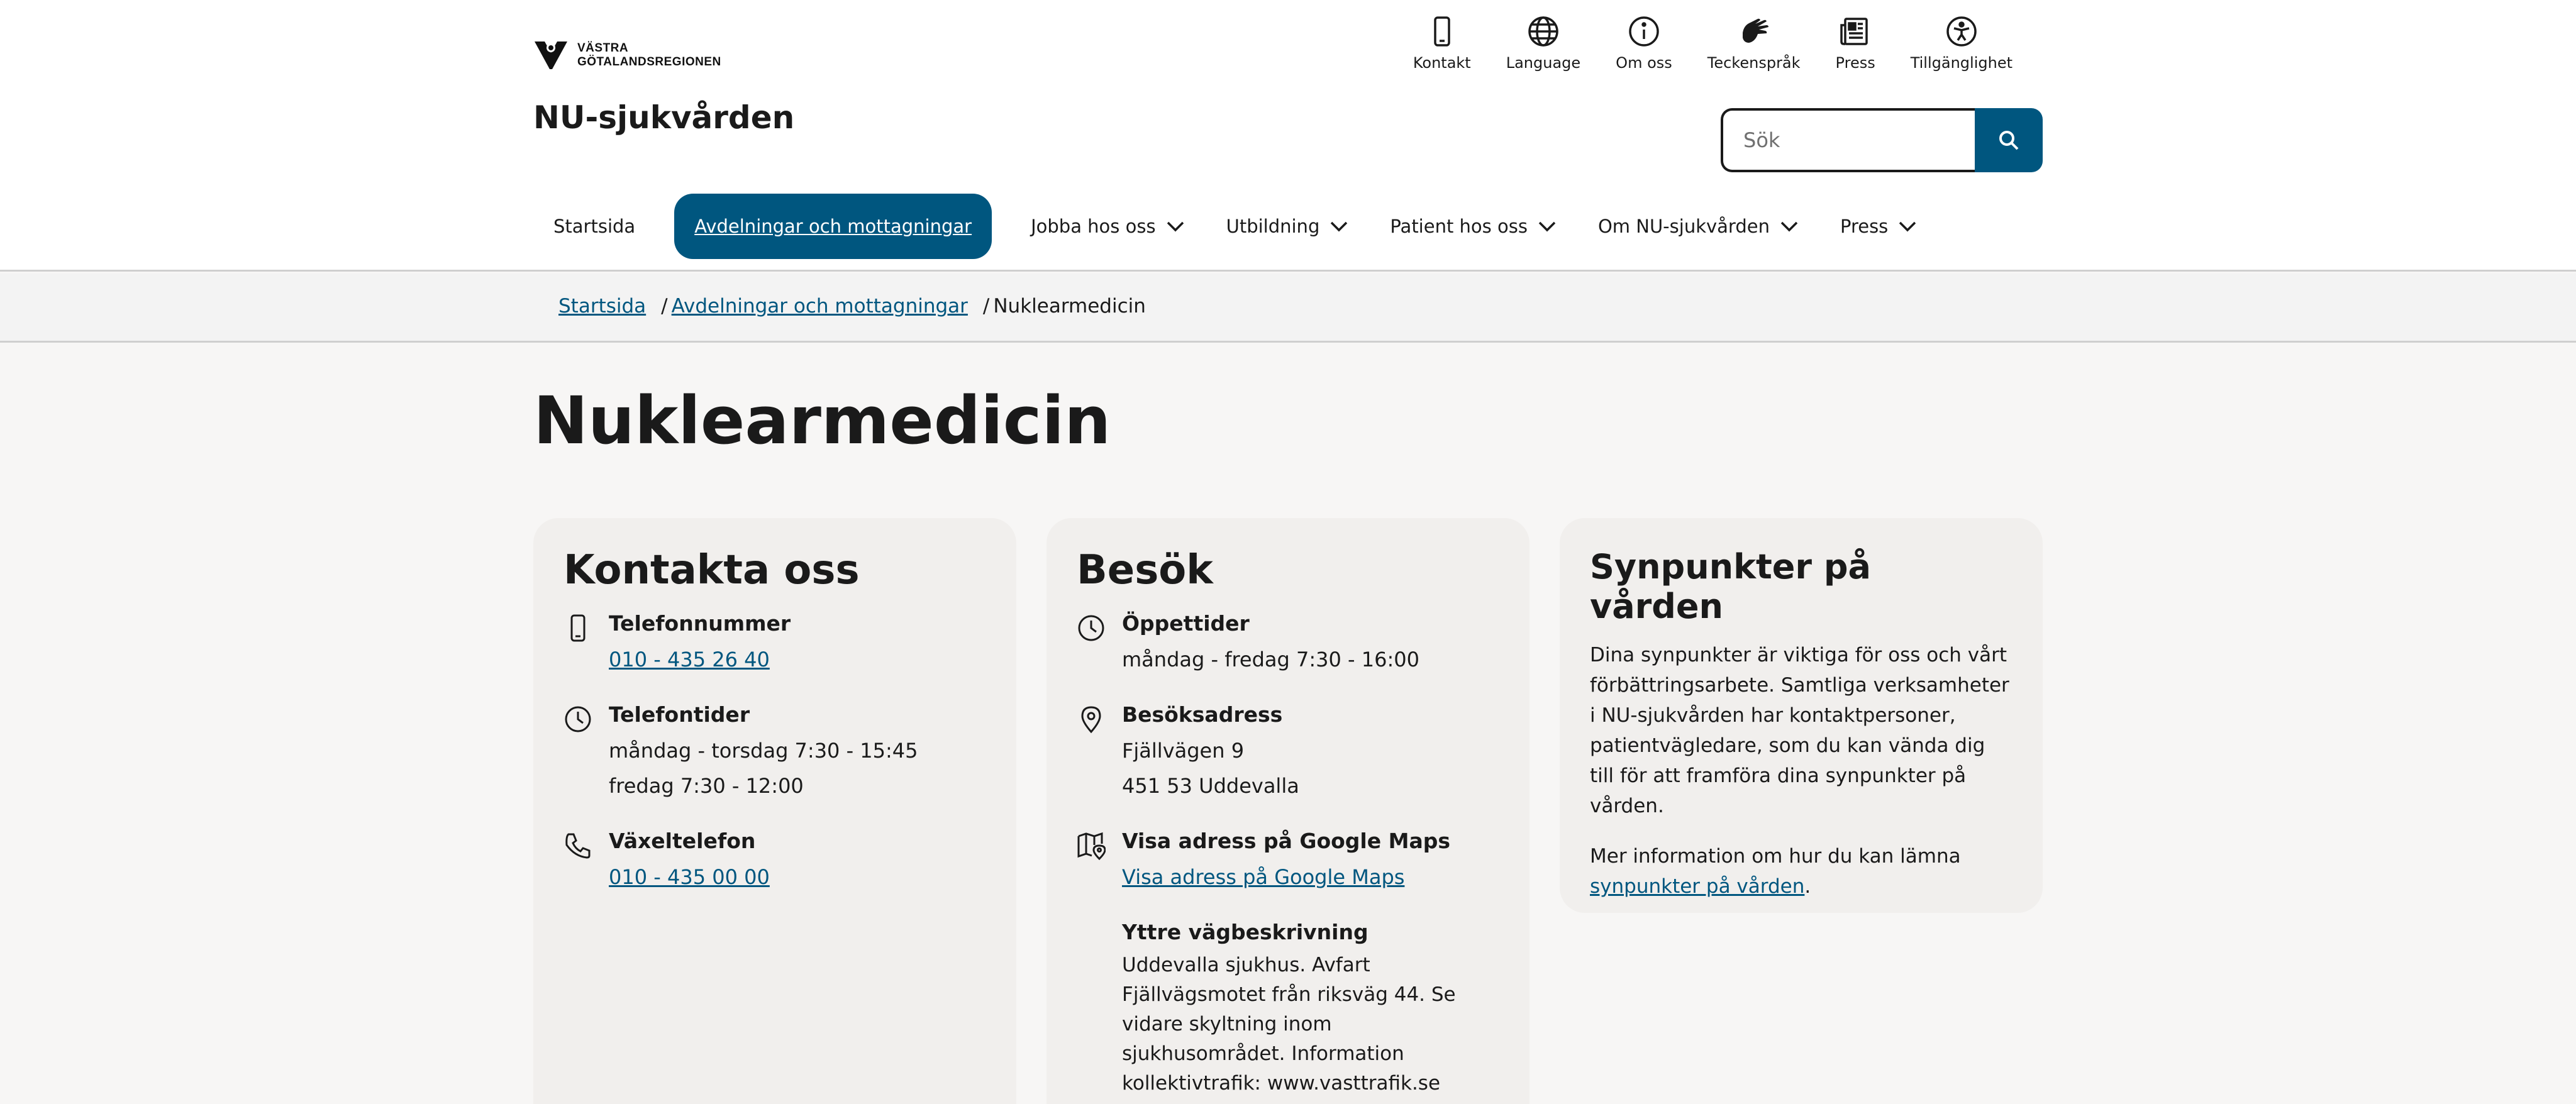 Image resolution: width=2576 pixels, height=1104 pixels. I want to click on directions-label: Yttre vägbeskrivning, so click(1245, 932).